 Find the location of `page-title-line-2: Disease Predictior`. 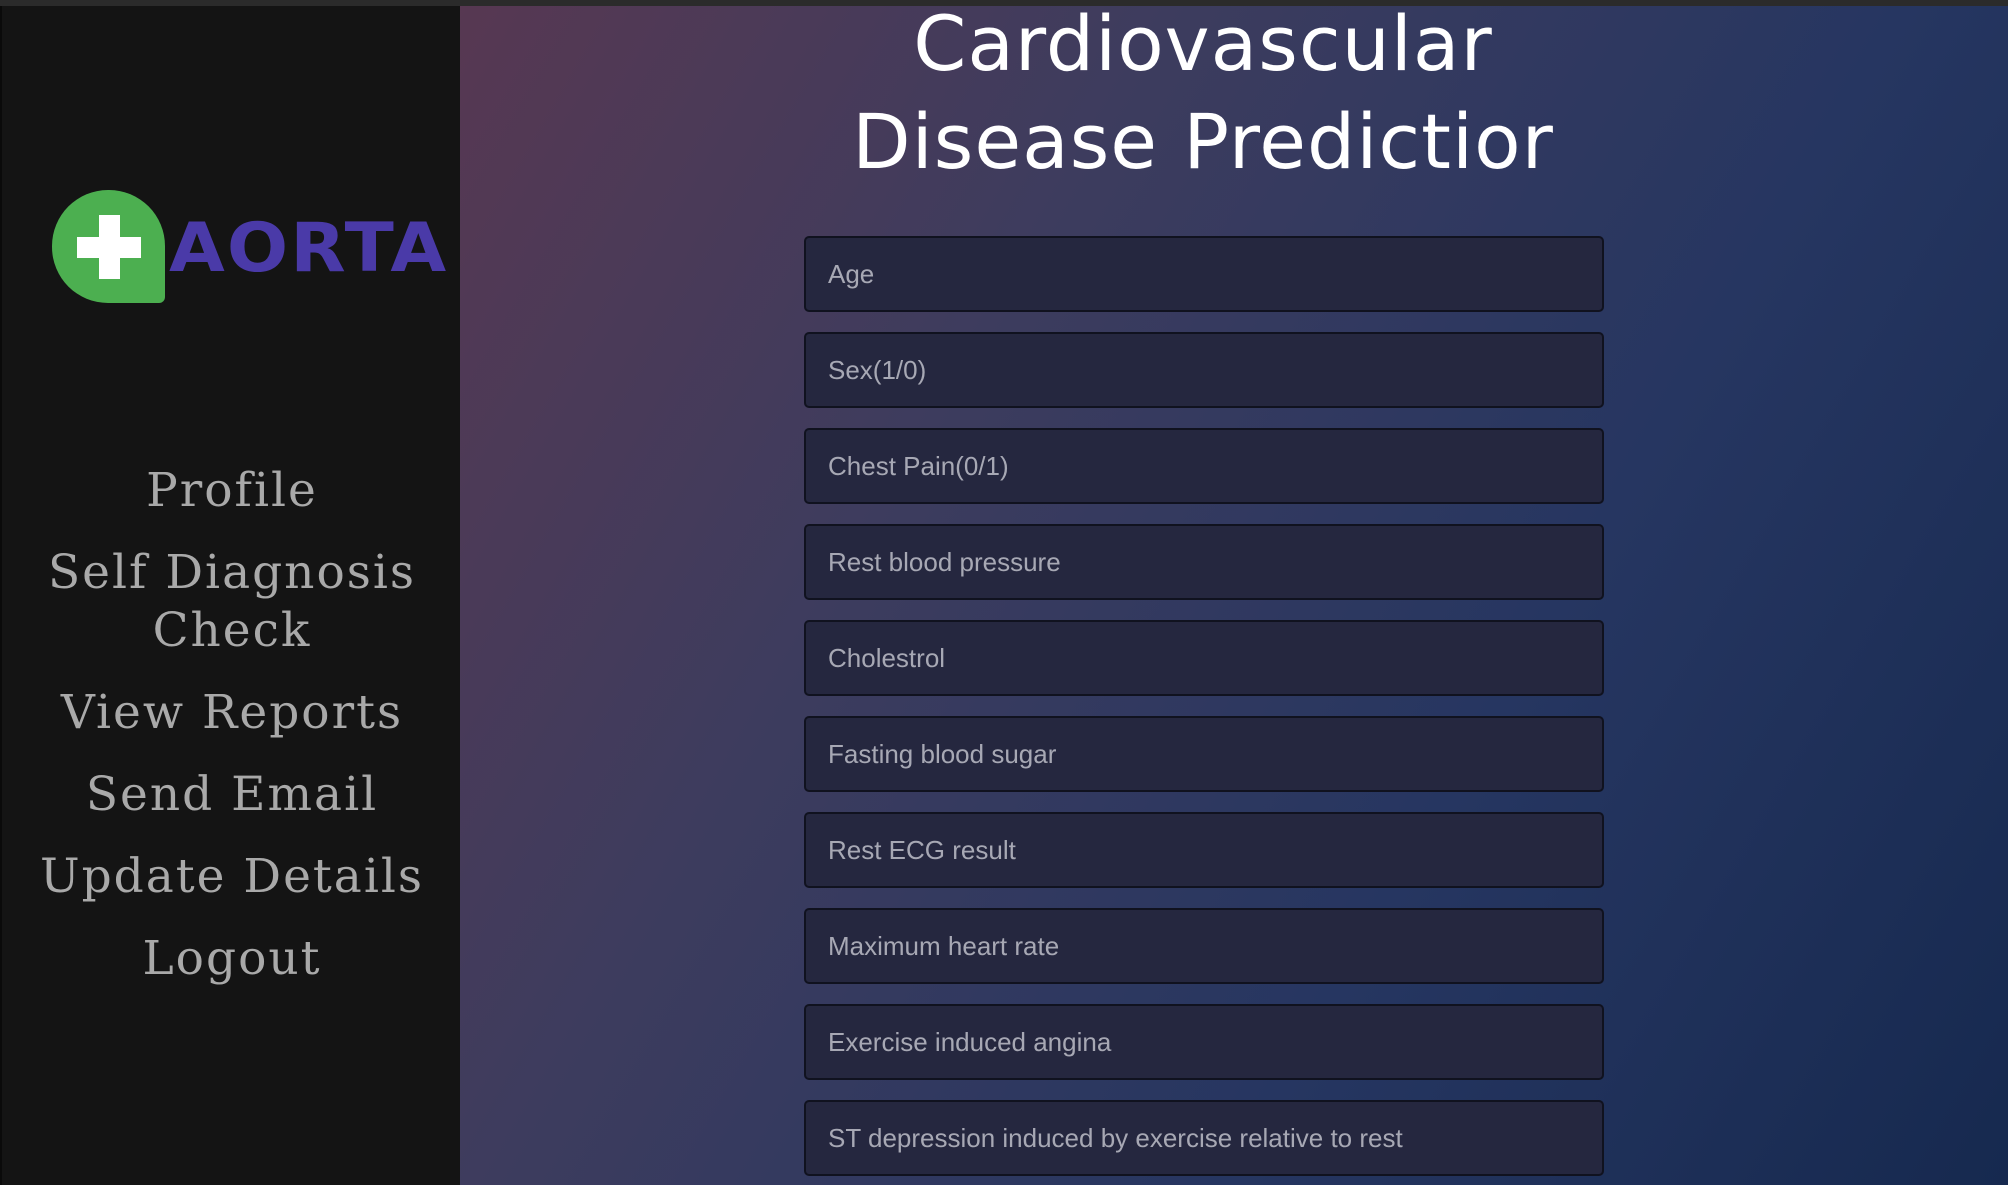

page-title-line-2: Disease Predictior is located at coordinates (1203, 141).